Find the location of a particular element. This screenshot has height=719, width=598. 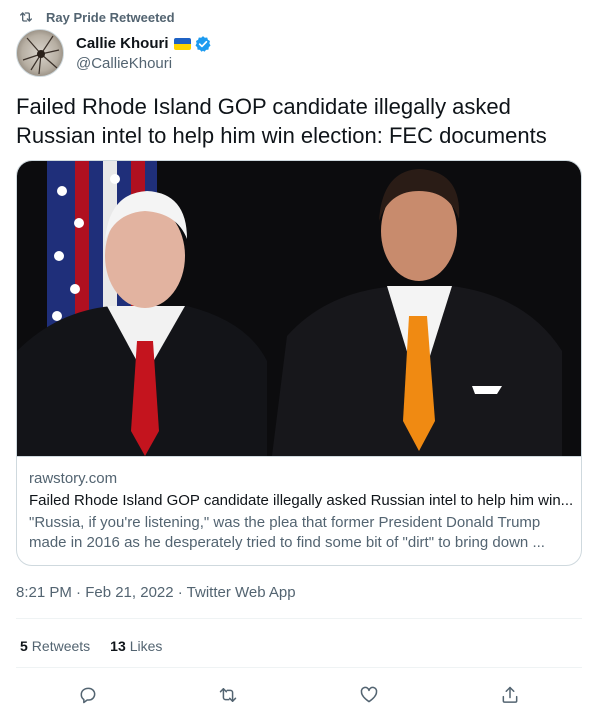

link-card-domain: rawstory.com is located at coordinates (73, 478).